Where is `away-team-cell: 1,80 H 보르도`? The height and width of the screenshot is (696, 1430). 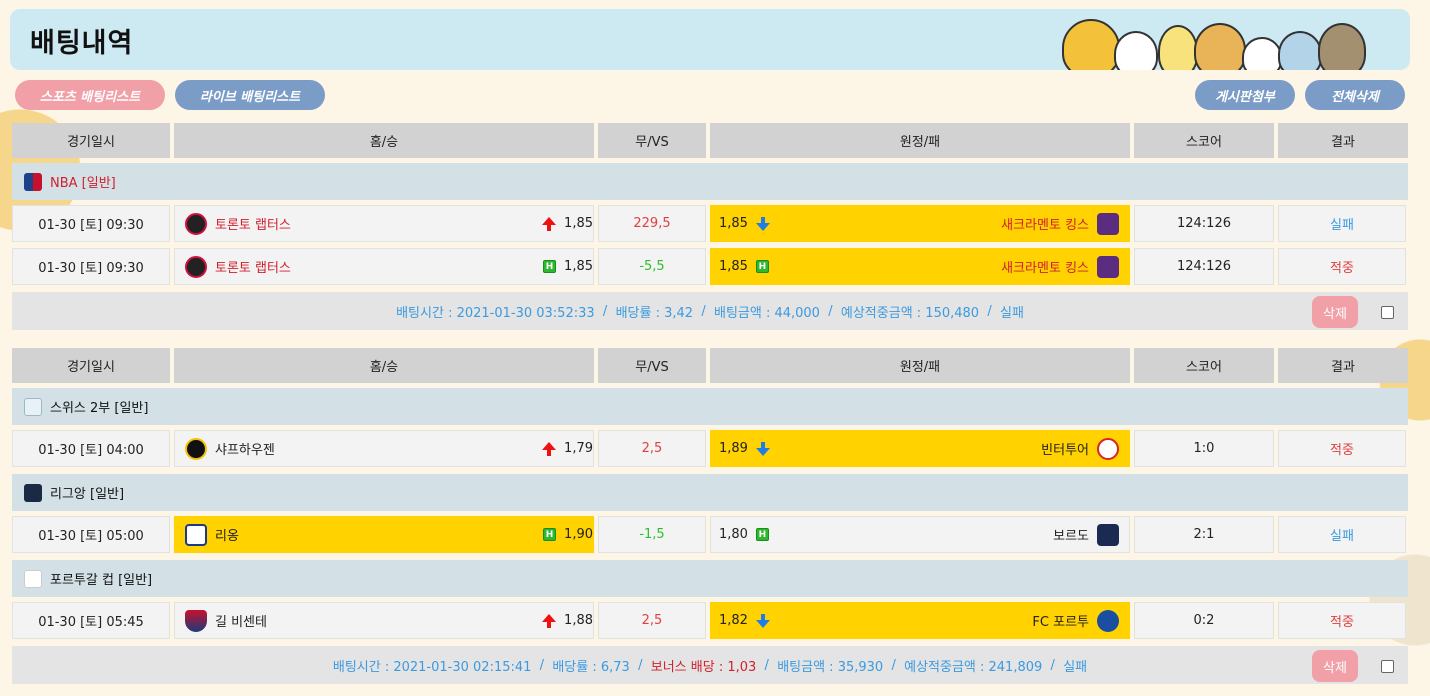 away-team-cell: 1,80 H 보르도 is located at coordinates (920, 534).